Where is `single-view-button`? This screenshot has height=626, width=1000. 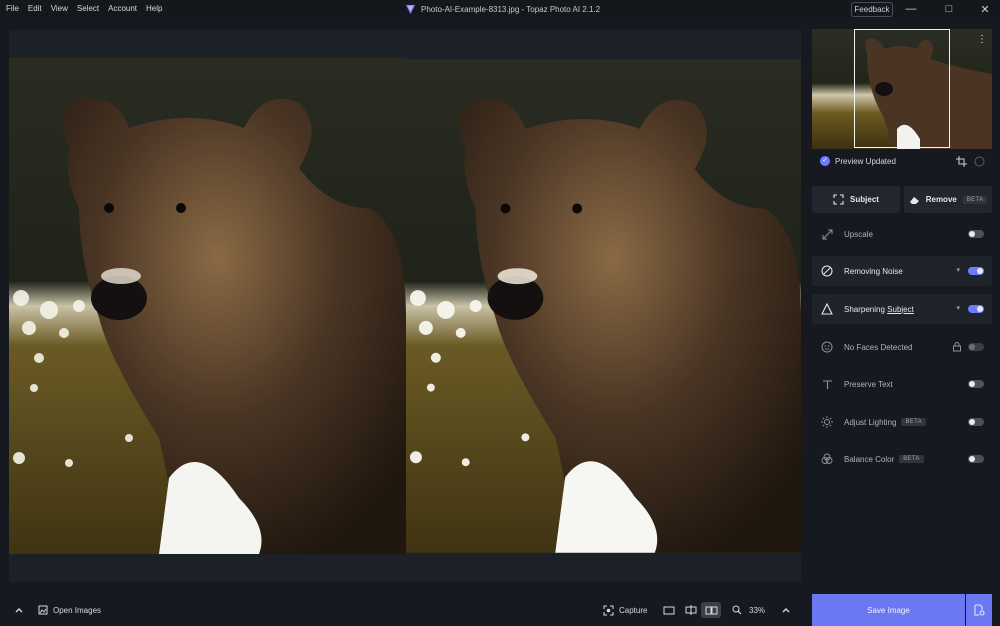
single-view-button is located at coordinates (669, 610).